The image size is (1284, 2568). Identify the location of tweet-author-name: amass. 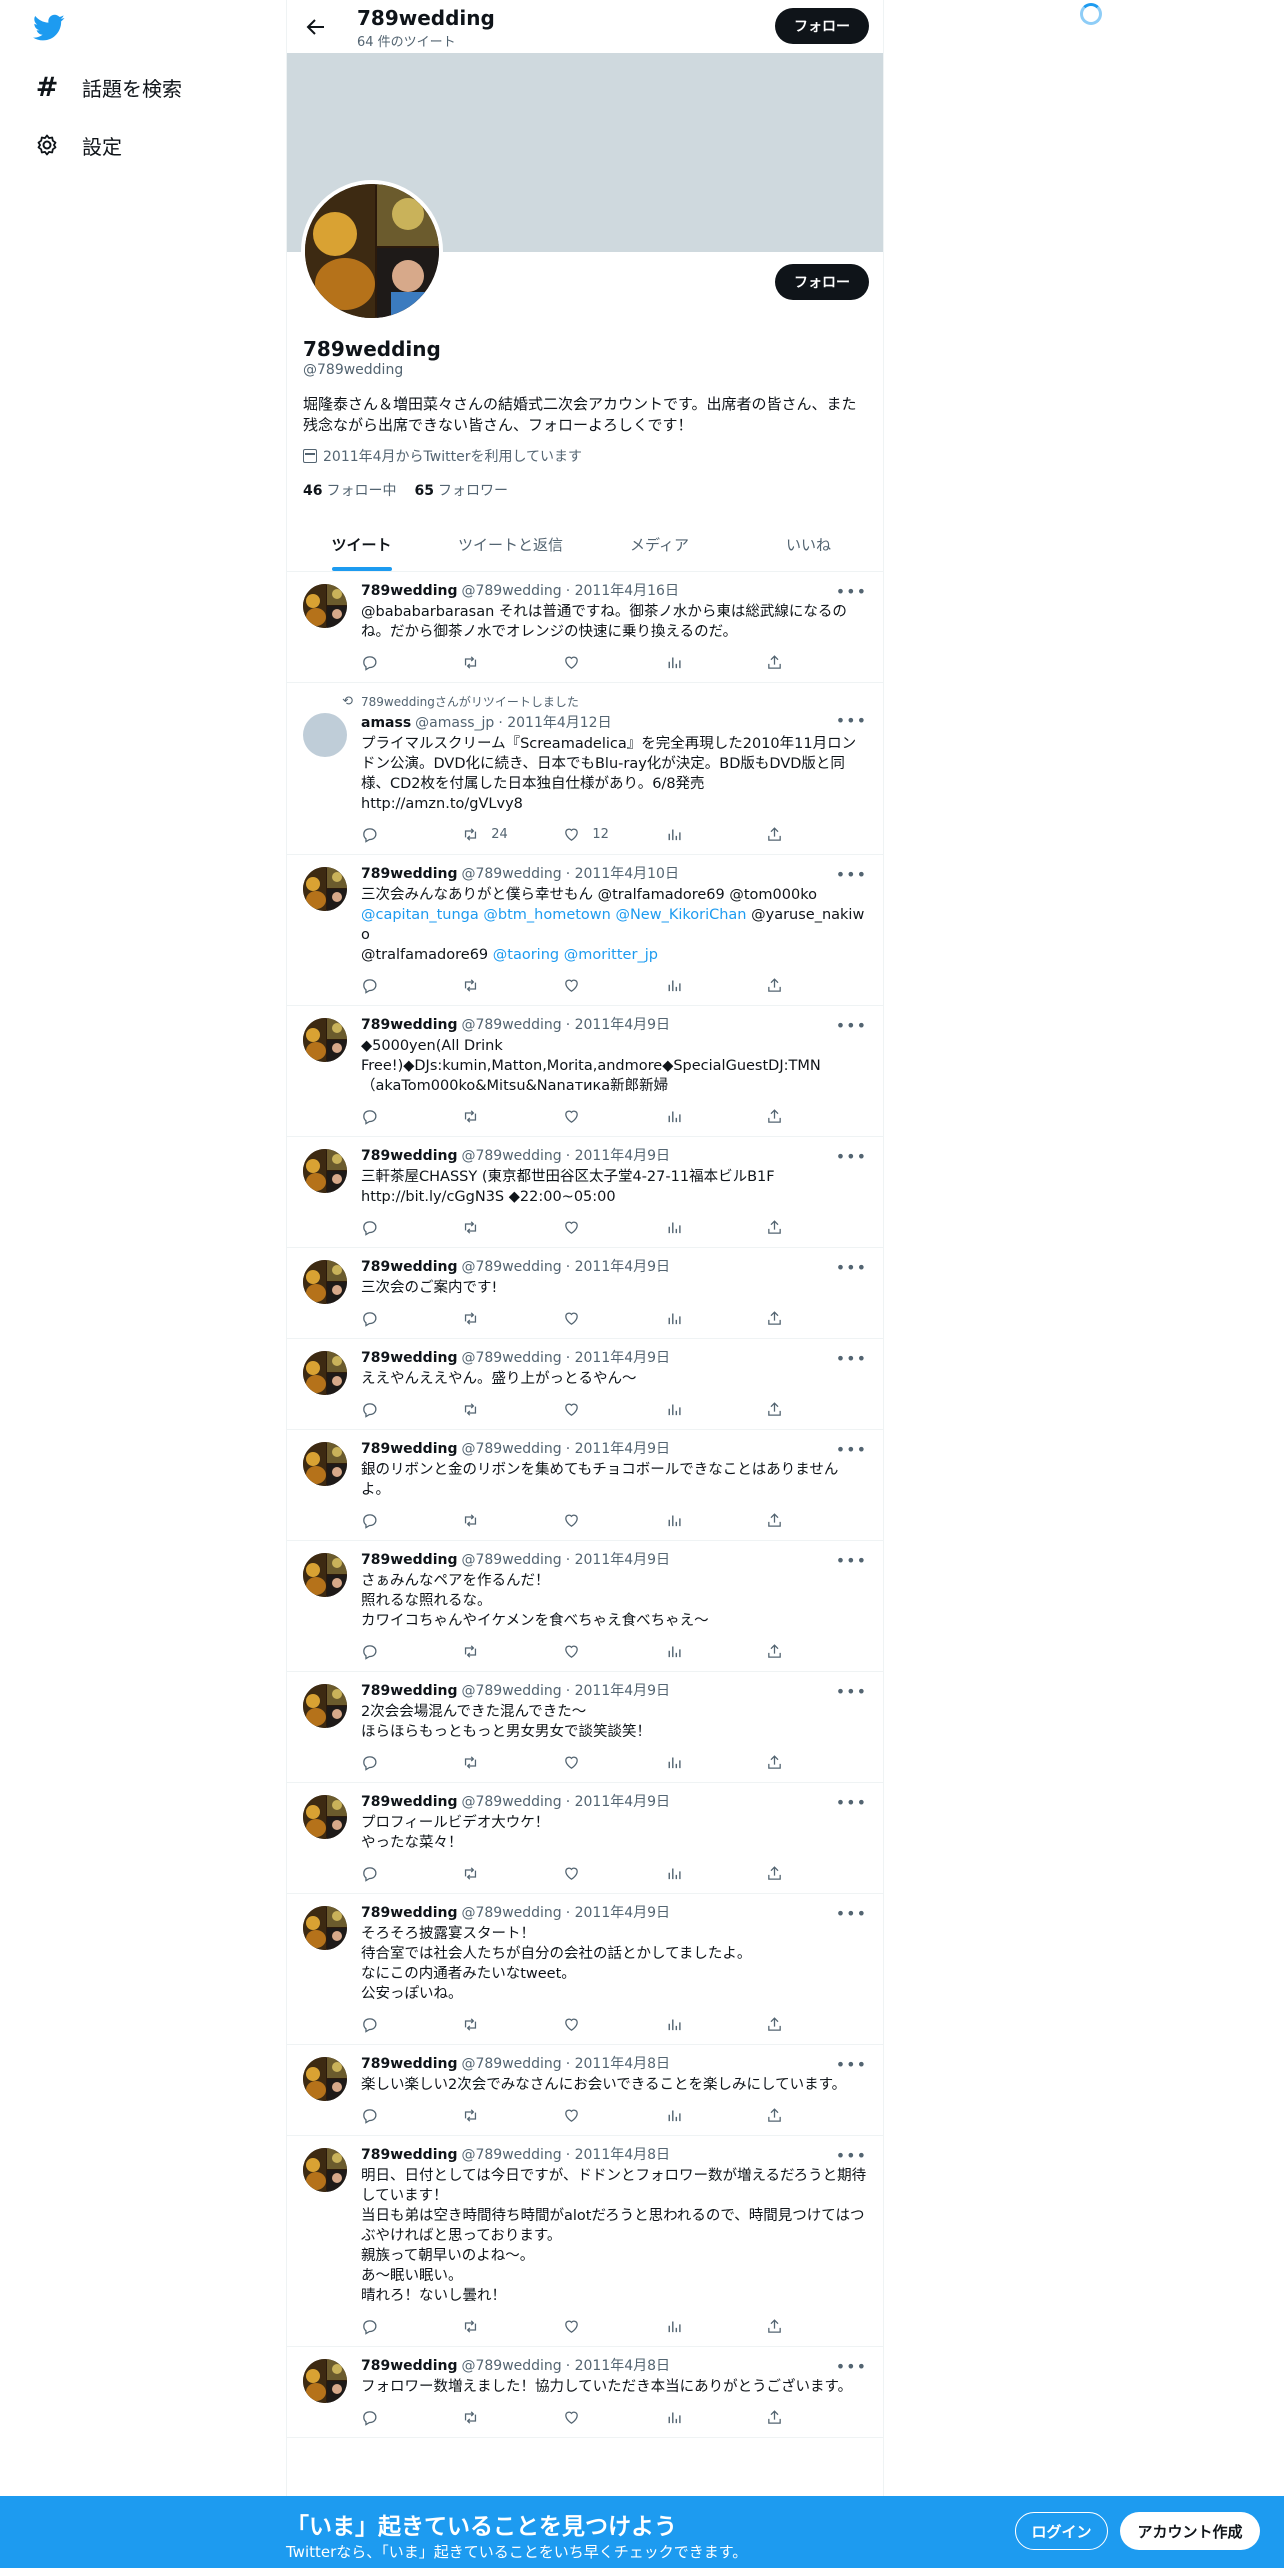
(386, 723).